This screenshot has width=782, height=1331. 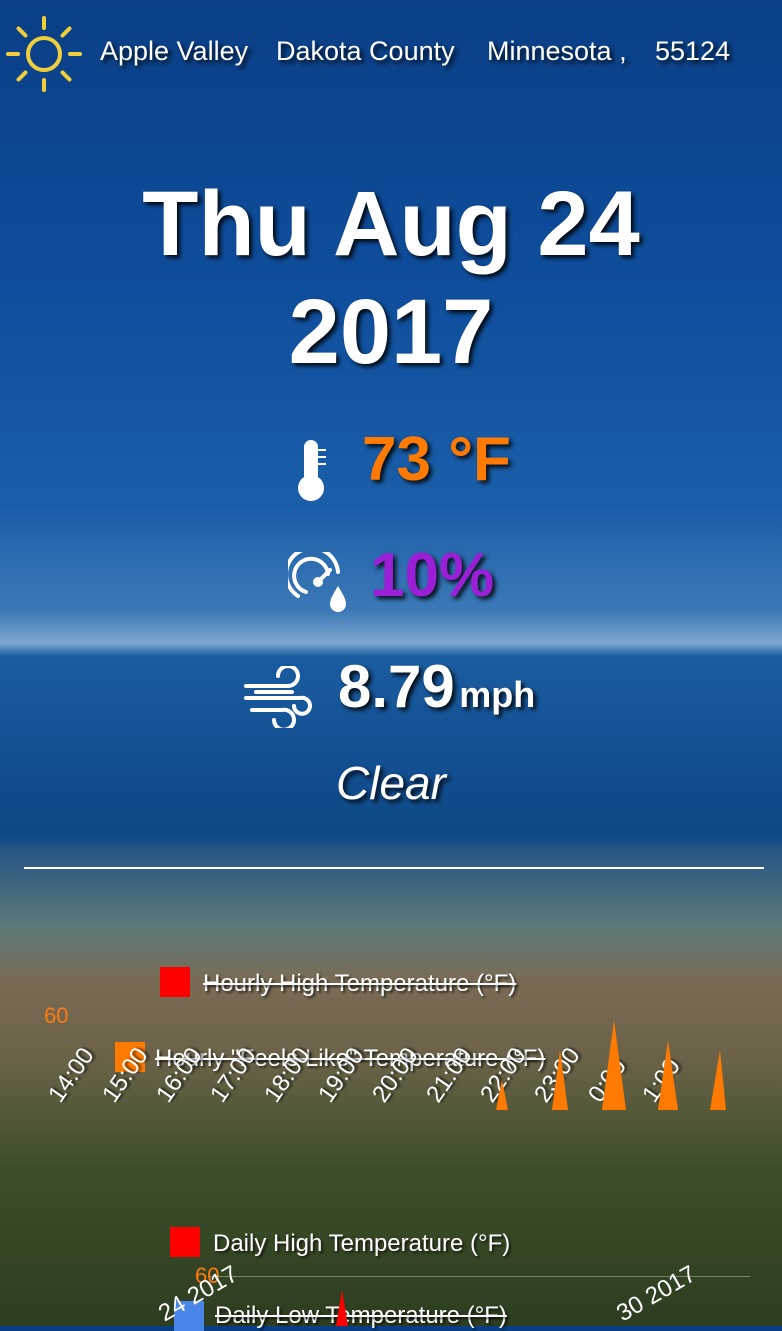 I want to click on temperature-value: 73 °F, so click(x=436, y=459).